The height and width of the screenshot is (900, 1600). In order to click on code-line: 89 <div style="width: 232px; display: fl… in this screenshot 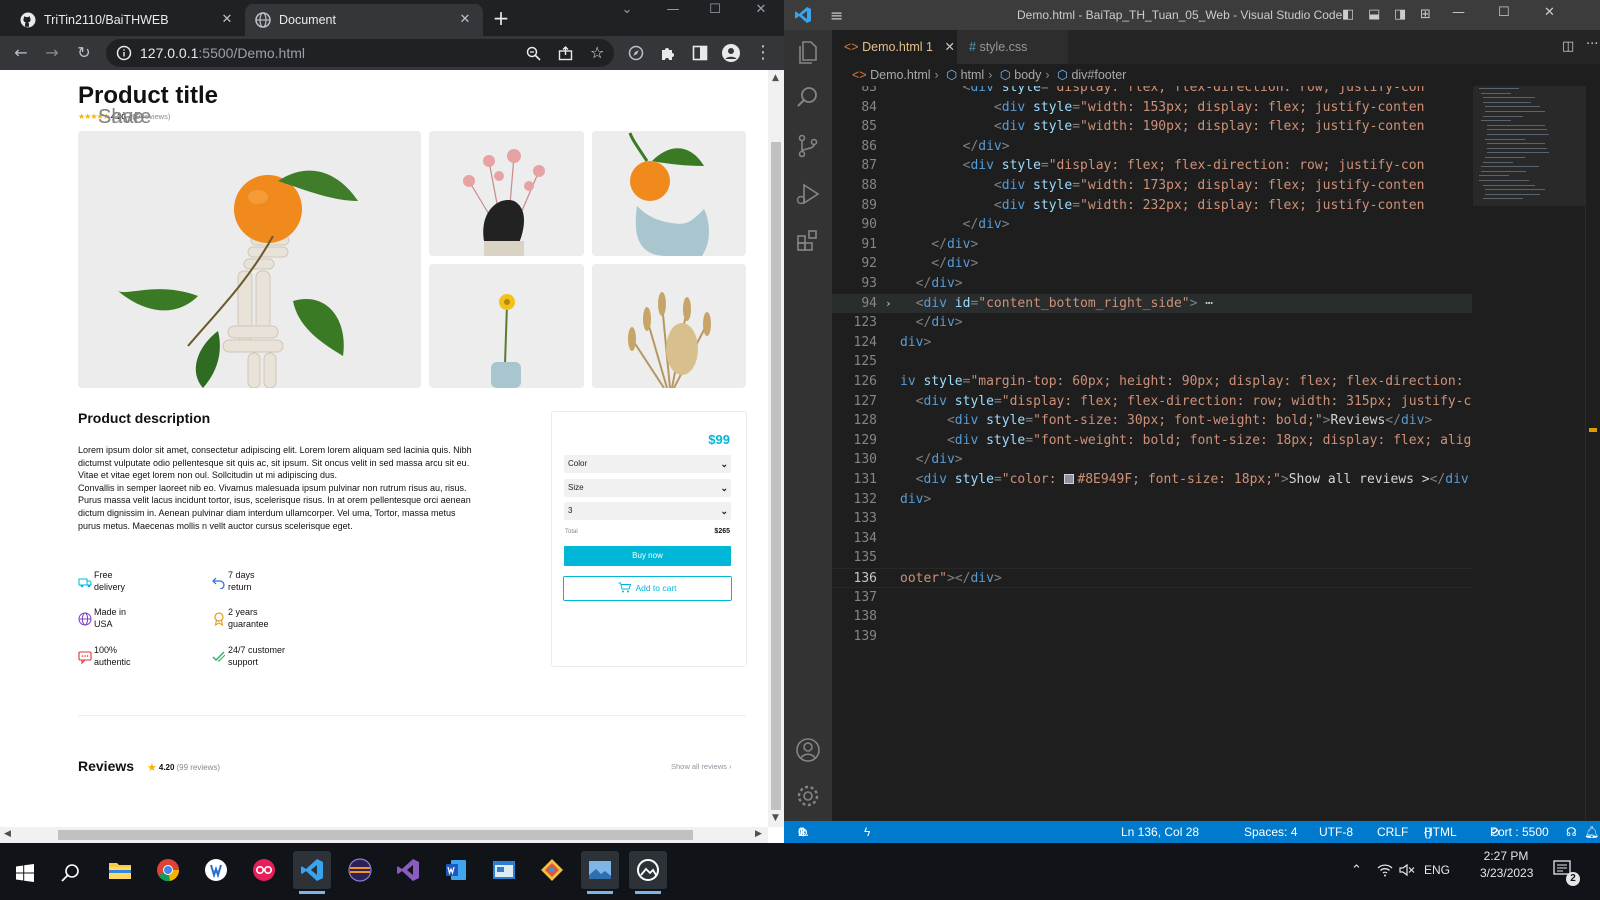, I will do `click(1152, 206)`.